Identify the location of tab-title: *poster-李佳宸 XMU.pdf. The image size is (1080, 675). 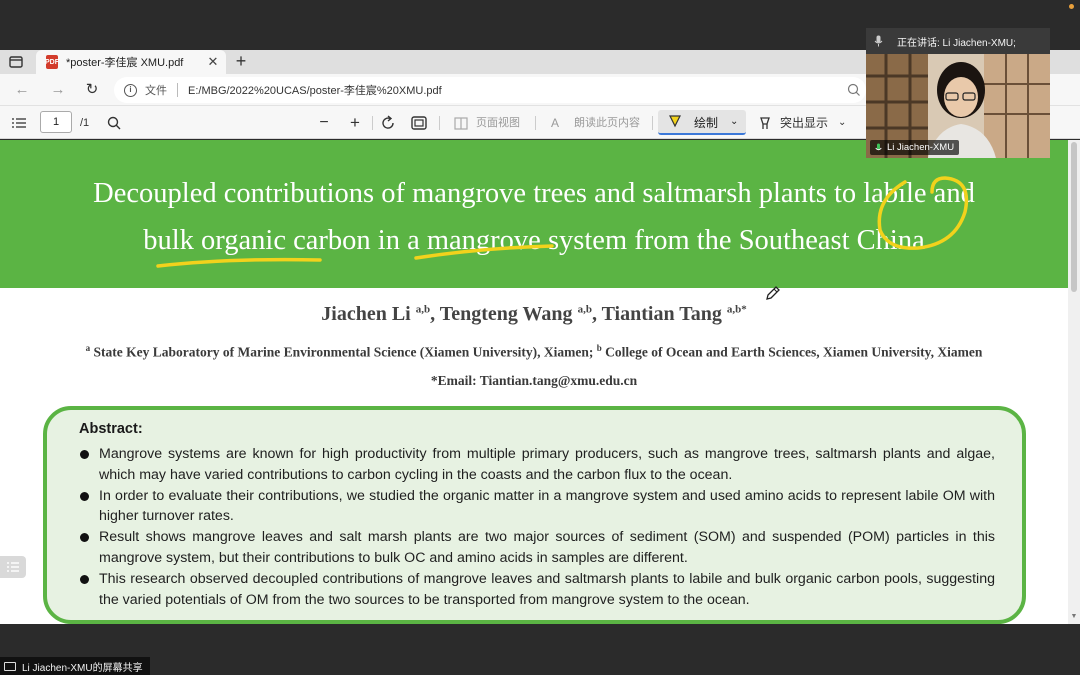
(125, 63).